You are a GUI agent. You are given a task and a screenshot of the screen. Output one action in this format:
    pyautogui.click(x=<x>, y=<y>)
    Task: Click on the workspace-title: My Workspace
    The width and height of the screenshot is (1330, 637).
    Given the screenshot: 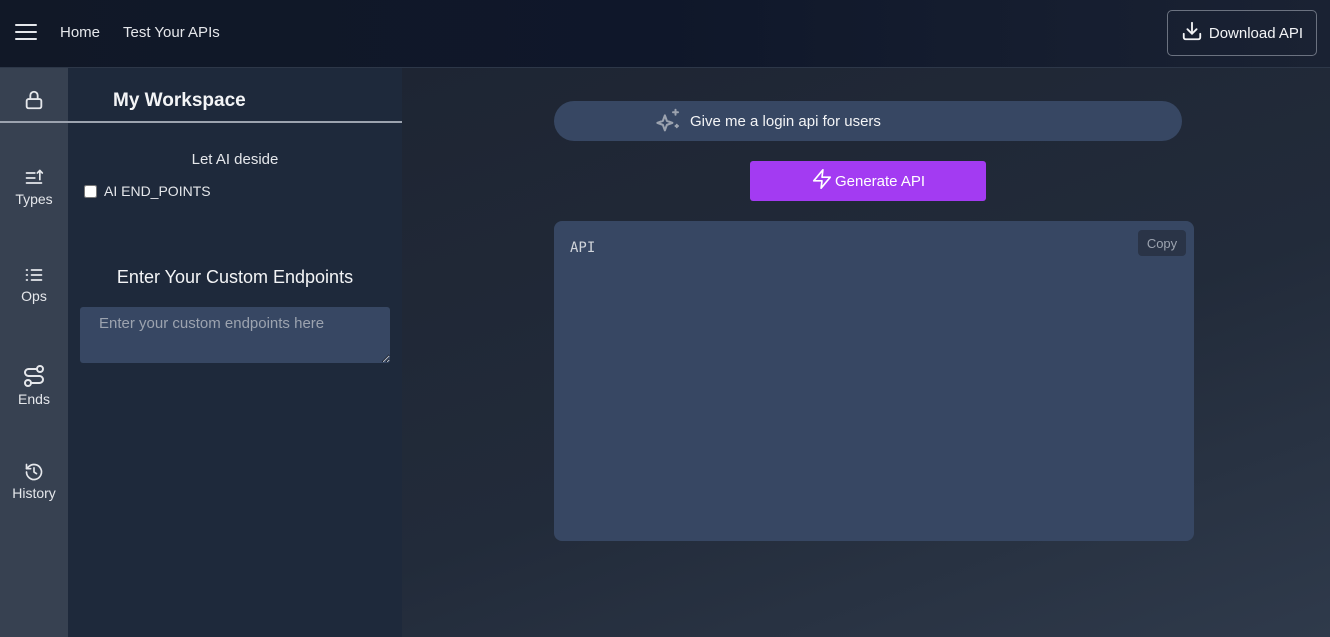 What is the action you would take?
    pyautogui.click(x=179, y=100)
    